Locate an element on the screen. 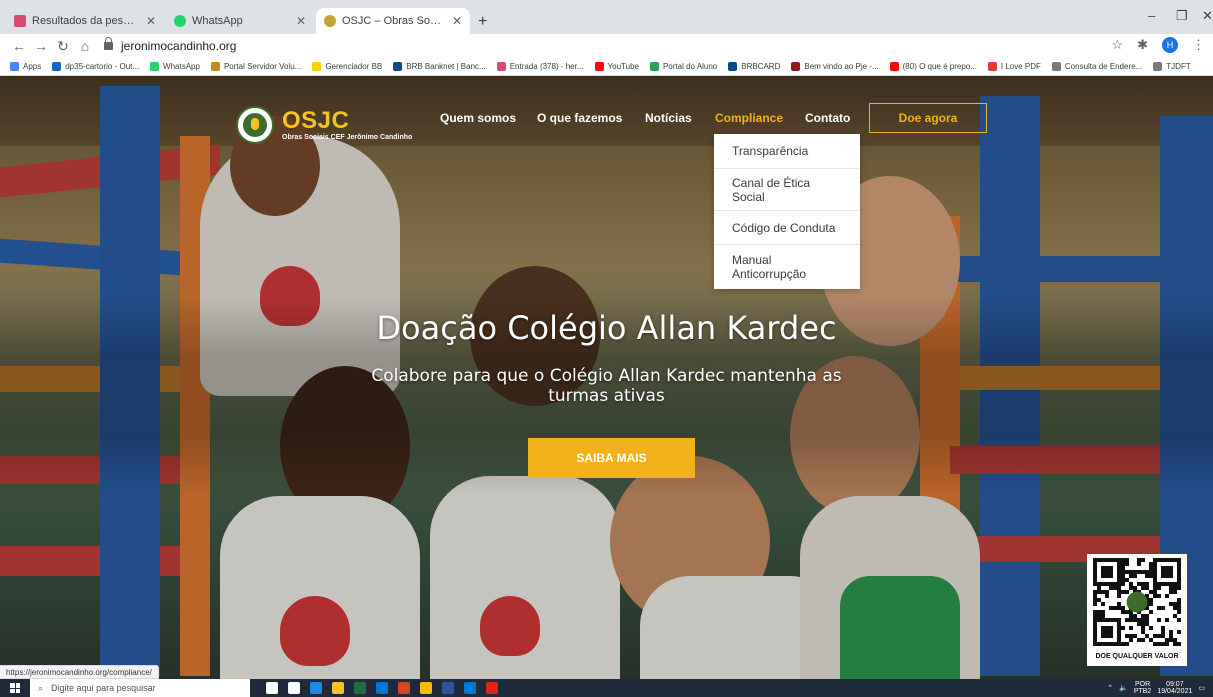 Image resolution: width=1213 pixels, height=697 pixels. star-icon: ☆ is located at coordinates (1117, 45).